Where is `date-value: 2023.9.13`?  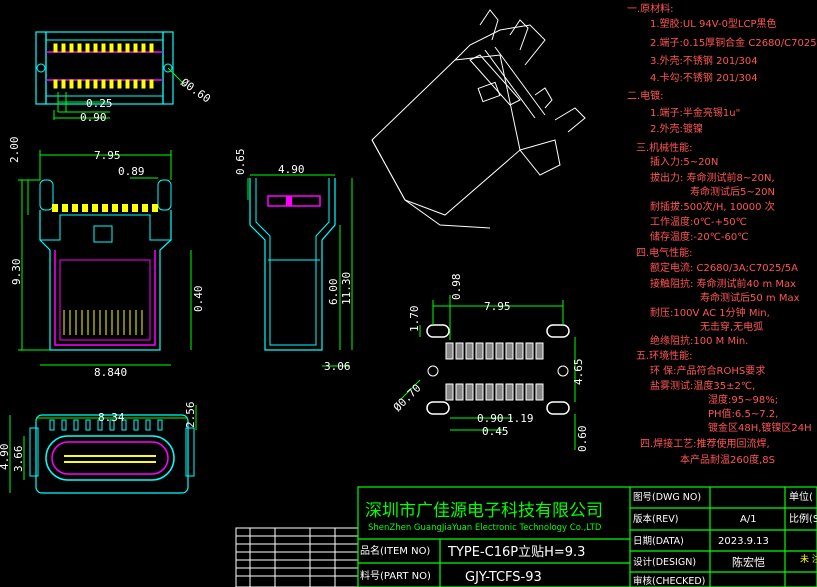 date-value: 2023.9.13 is located at coordinates (743, 541).